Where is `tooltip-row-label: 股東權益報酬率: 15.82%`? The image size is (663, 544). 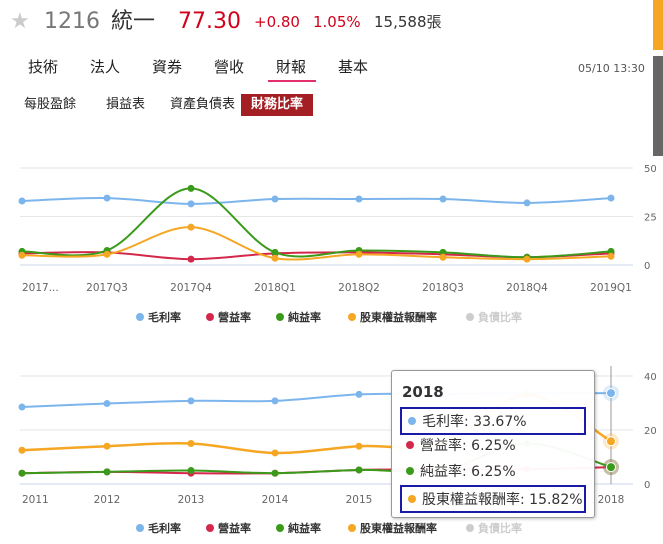 tooltip-row-label: 股東權益報酬率: 15.82% is located at coordinates (502, 500).